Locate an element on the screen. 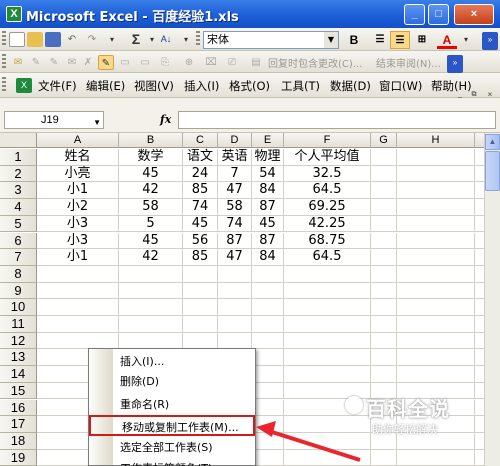  sheet-cell: 英语 is located at coordinates (235, 157).